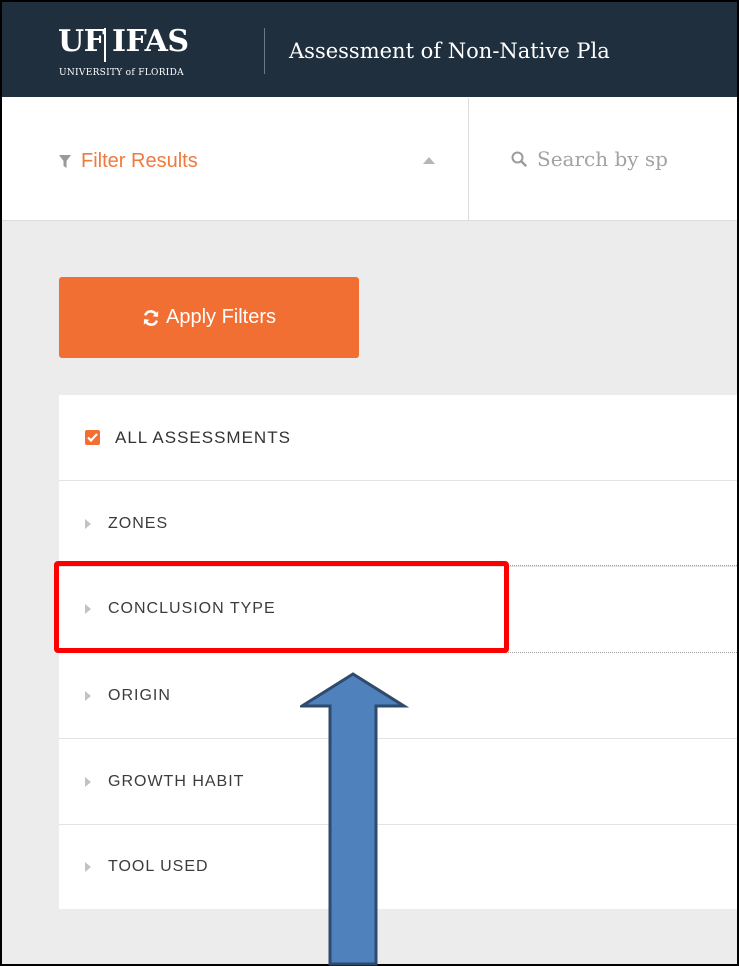  I want to click on all-assessments-label: ALL ASSESSMENTS, so click(203, 437).